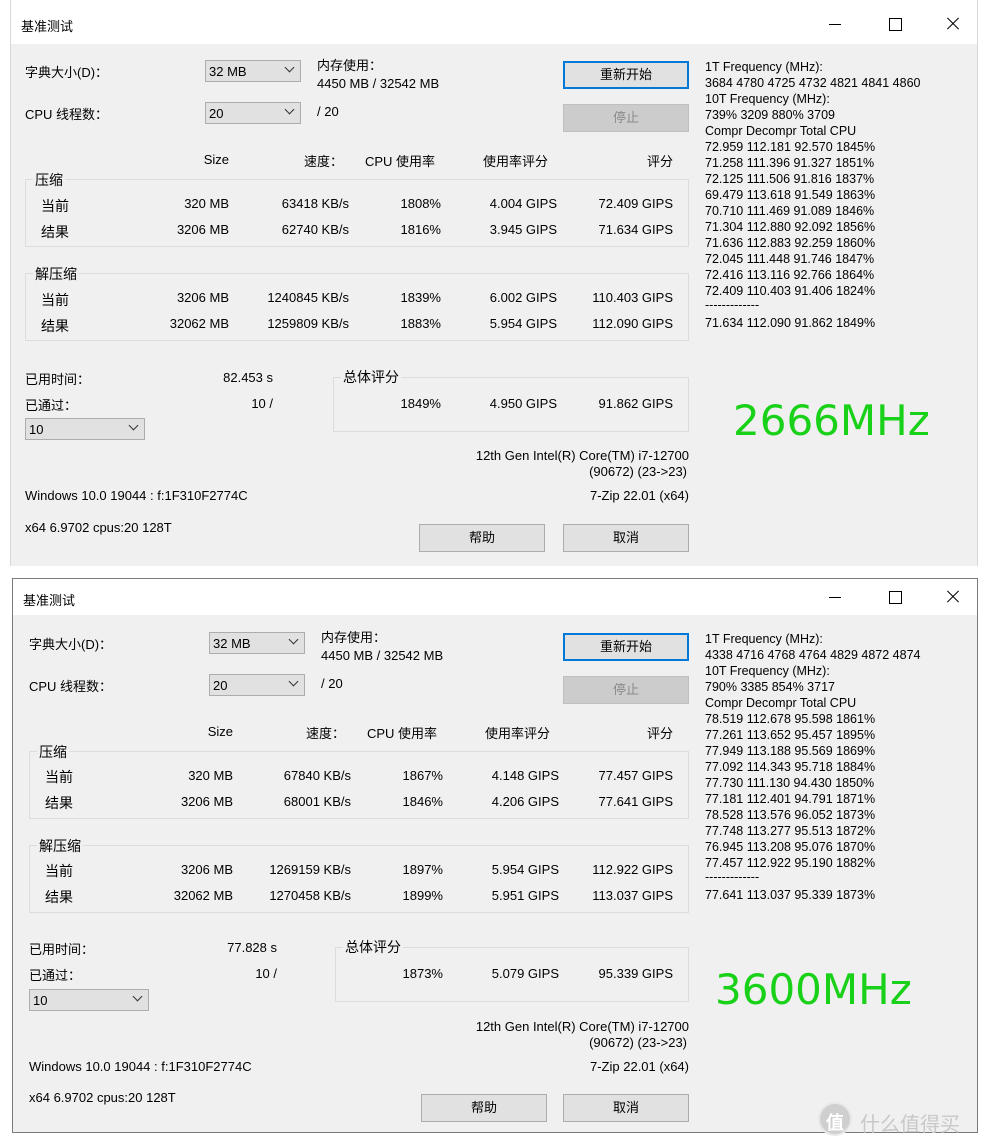 The width and height of the screenshot is (988, 1145). I want to click on log-line: 77.181 112.401 94.791 1871%, so click(790, 799).